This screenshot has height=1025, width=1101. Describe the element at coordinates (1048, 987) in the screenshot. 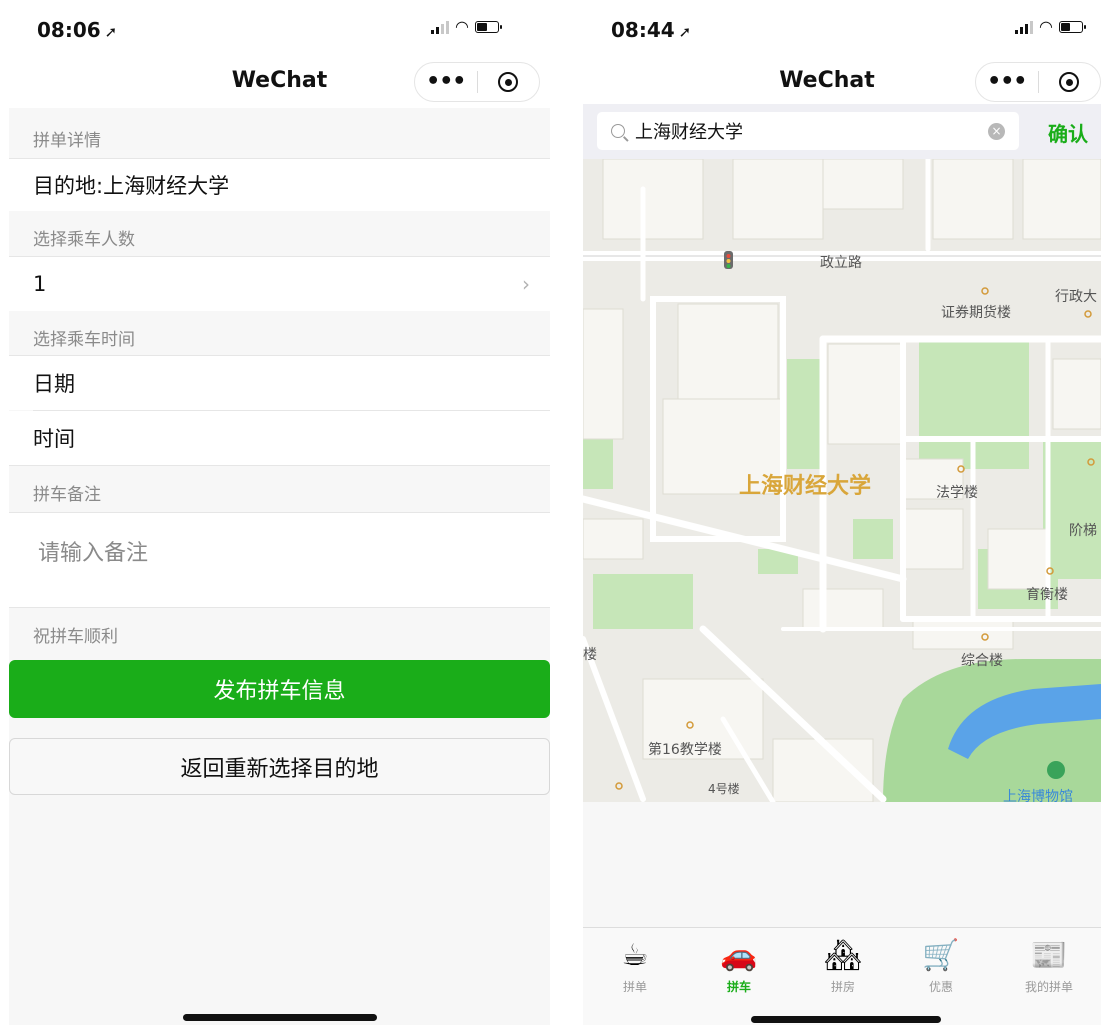

I see `tab-label: 我的拼单` at that location.